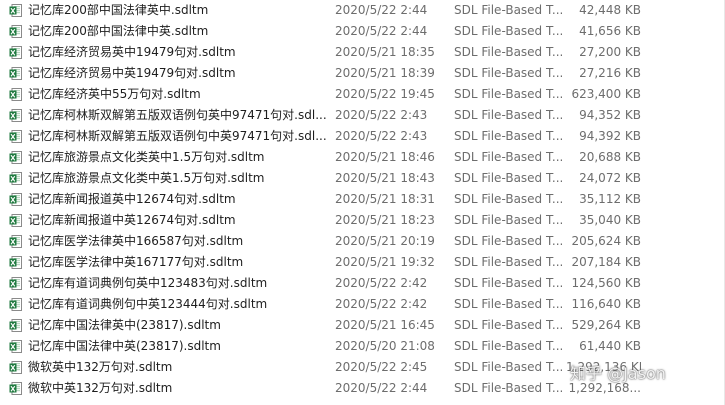 The height and width of the screenshot is (405, 725). I want to click on file-name: 记忆库旅游景点文化类英中1.5万句对.sdltm, so click(146, 157).